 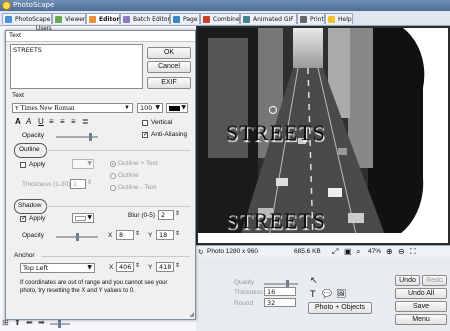 What do you see at coordinates (348, 251) in the screenshot?
I see `actual-size-icon: ▣` at bounding box center [348, 251].